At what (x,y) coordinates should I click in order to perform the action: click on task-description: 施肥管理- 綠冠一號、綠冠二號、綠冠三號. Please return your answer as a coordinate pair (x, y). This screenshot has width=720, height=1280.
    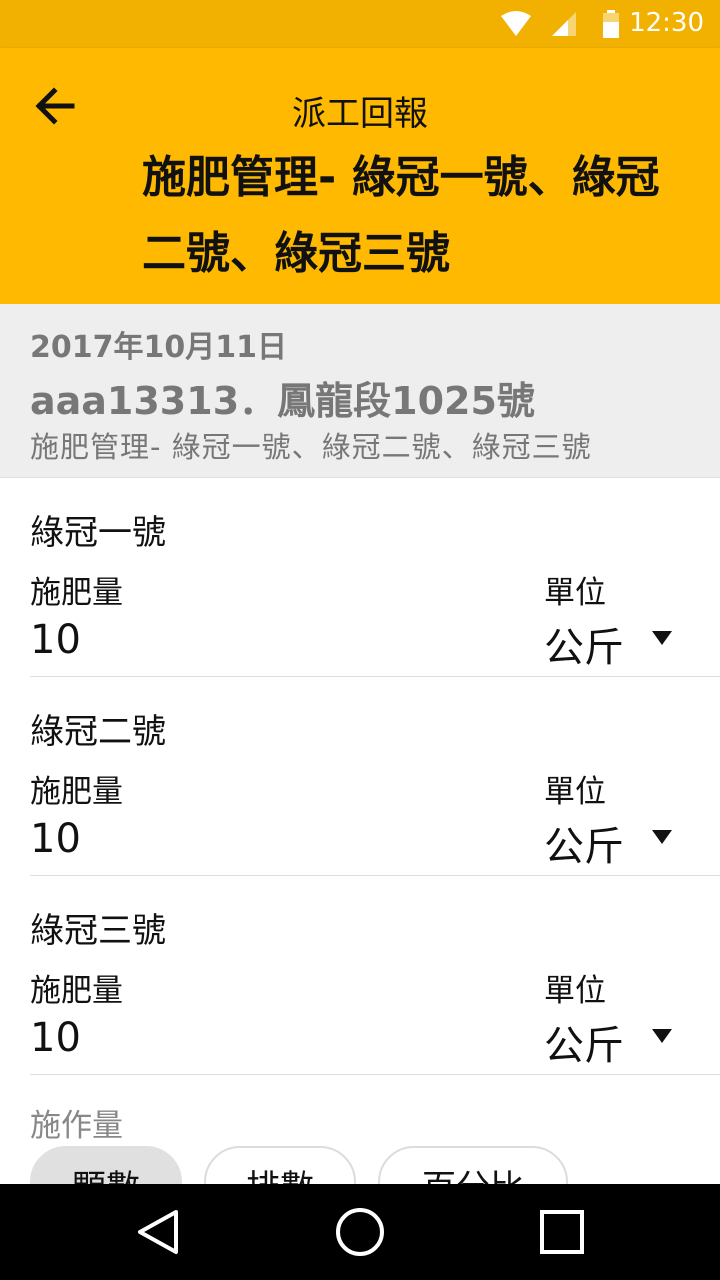
    Looking at the image, I should click on (311, 447).